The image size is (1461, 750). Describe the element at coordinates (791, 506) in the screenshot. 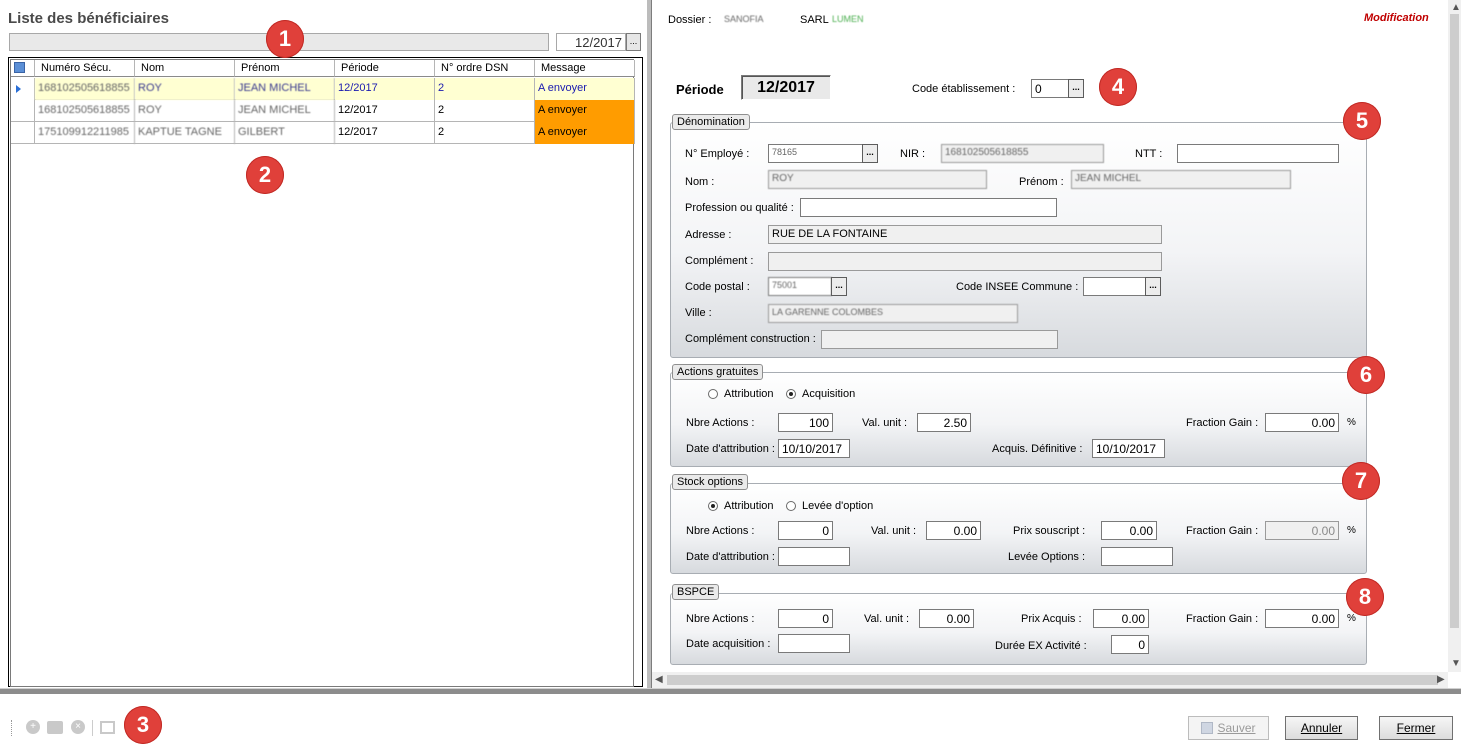

I see `stock-levee-radio` at that location.